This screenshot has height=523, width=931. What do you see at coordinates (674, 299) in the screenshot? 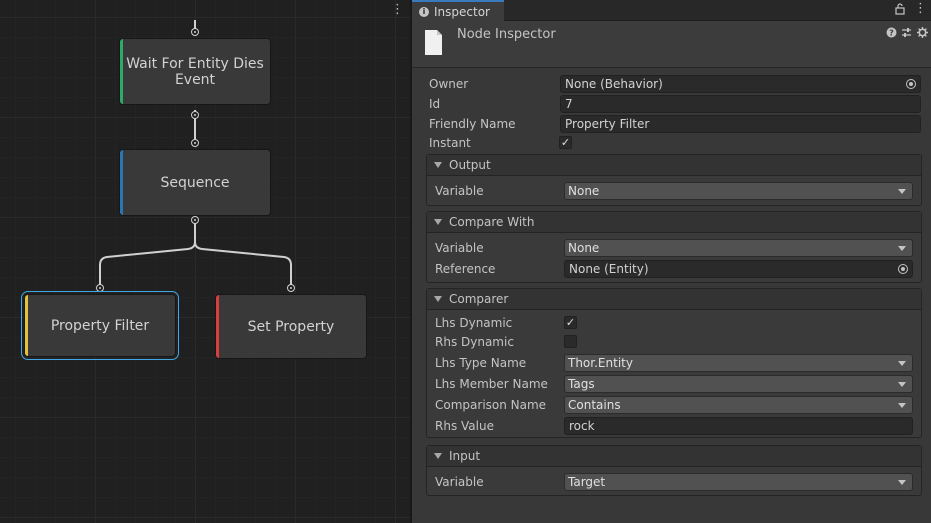
I see `group-comparer-header: Comparer` at bounding box center [674, 299].